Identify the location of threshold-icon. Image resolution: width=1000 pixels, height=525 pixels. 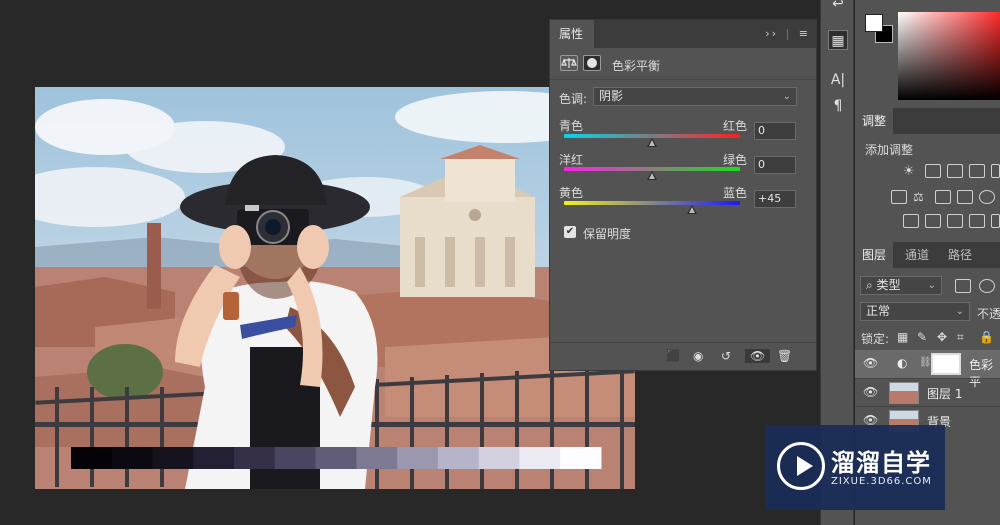
(955, 221).